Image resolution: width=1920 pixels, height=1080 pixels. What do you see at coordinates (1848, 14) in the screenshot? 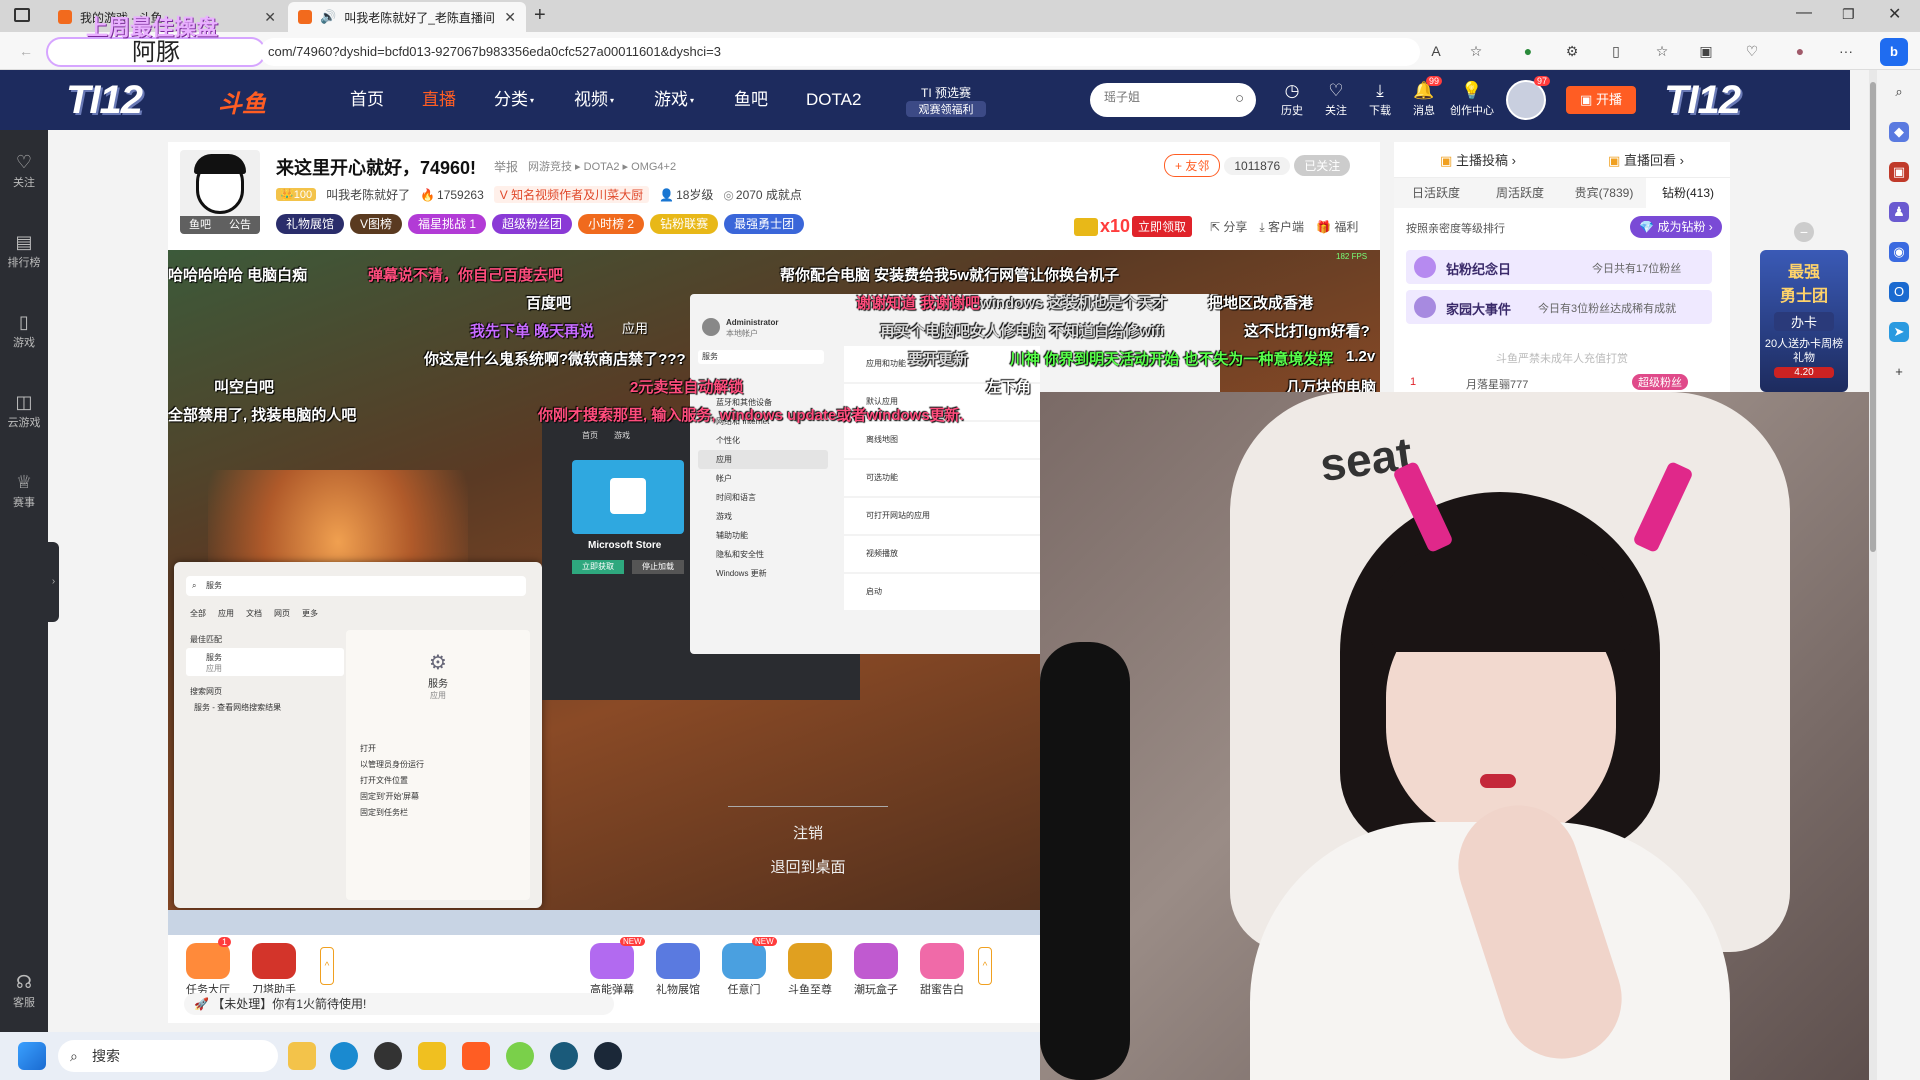
I see `restore-icon: ❐` at bounding box center [1848, 14].